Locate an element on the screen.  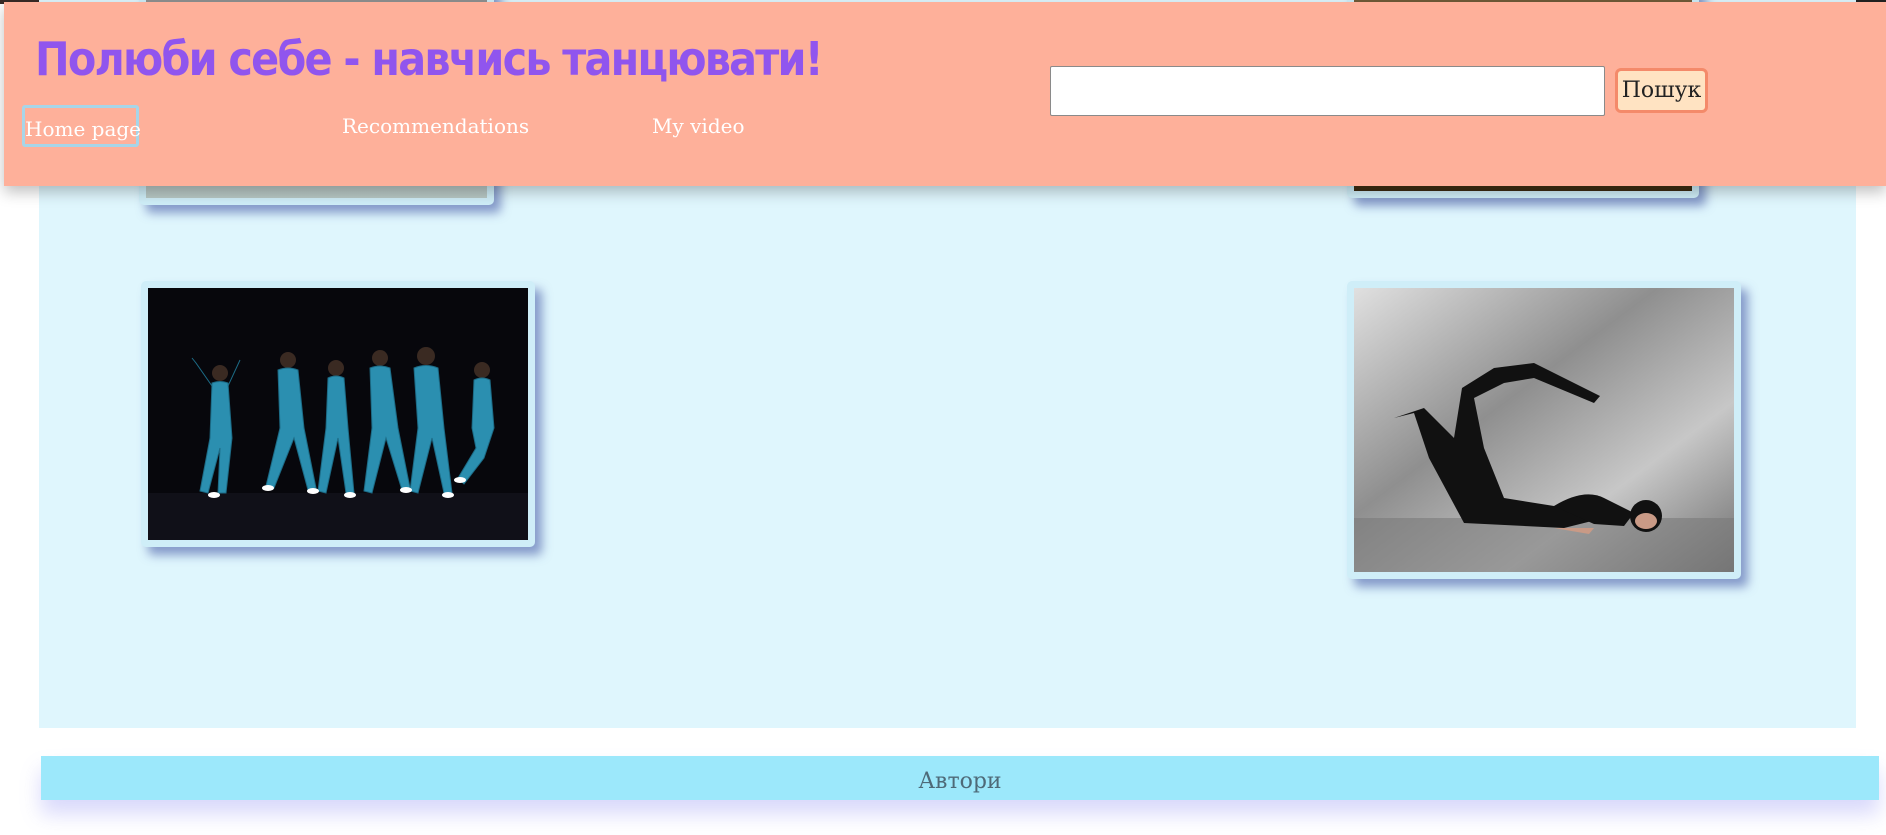
gallery-photo-dance-group is located at coordinates (338, 414).